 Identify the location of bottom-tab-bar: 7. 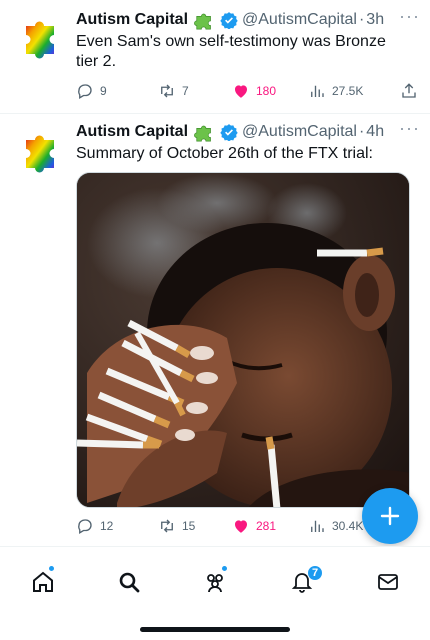
(215, 593).